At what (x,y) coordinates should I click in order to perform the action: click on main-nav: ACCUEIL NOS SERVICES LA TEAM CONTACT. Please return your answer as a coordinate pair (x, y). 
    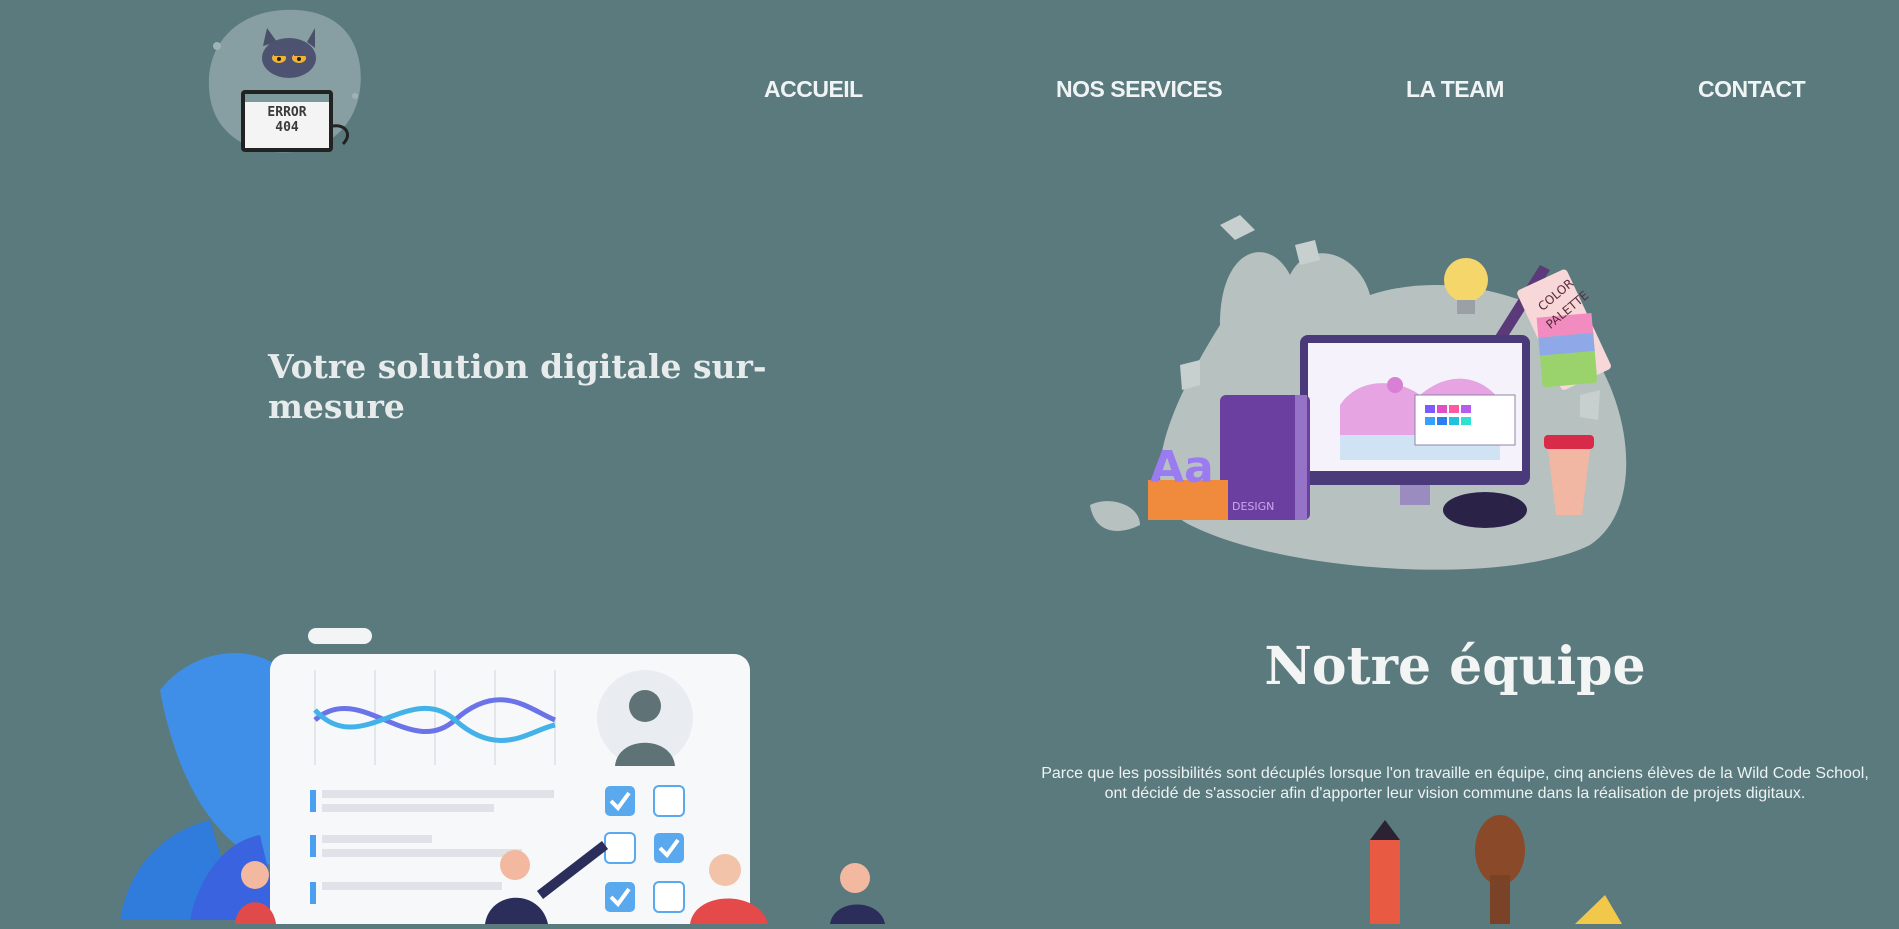
    Looking at the image, I should click on (949, 96).